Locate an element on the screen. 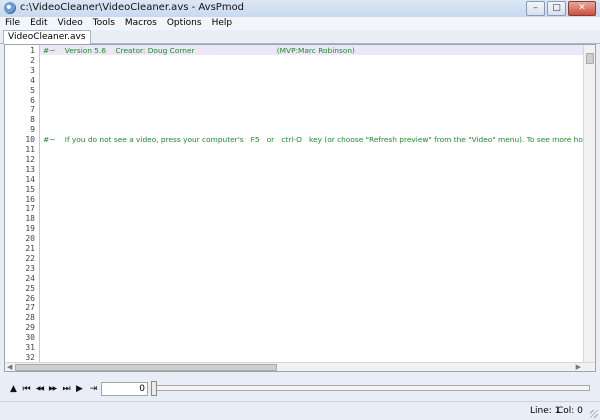 This screenshot has width=600, height=420. step-back-button: ◀◀ is located at coordinates (39, 389).